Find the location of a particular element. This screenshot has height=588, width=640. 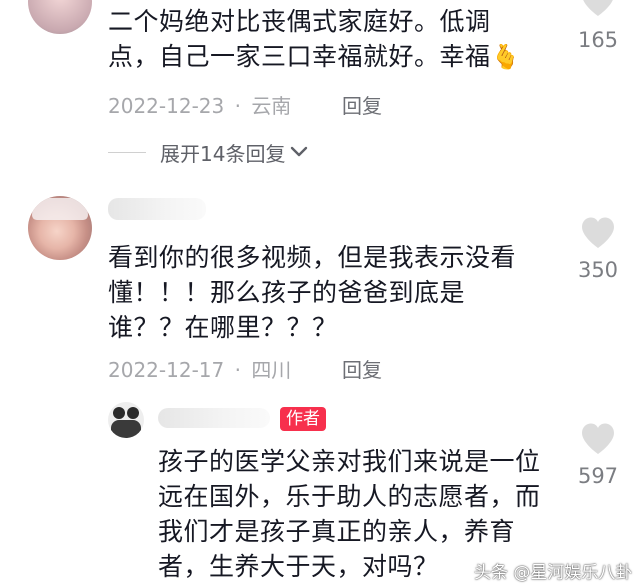

comment-meta: 2022-12-23 · 云南 is located at coordinates (199, 104).